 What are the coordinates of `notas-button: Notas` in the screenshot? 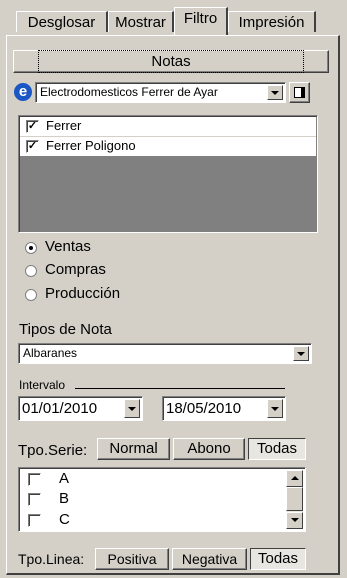 It's located at (171, 61).